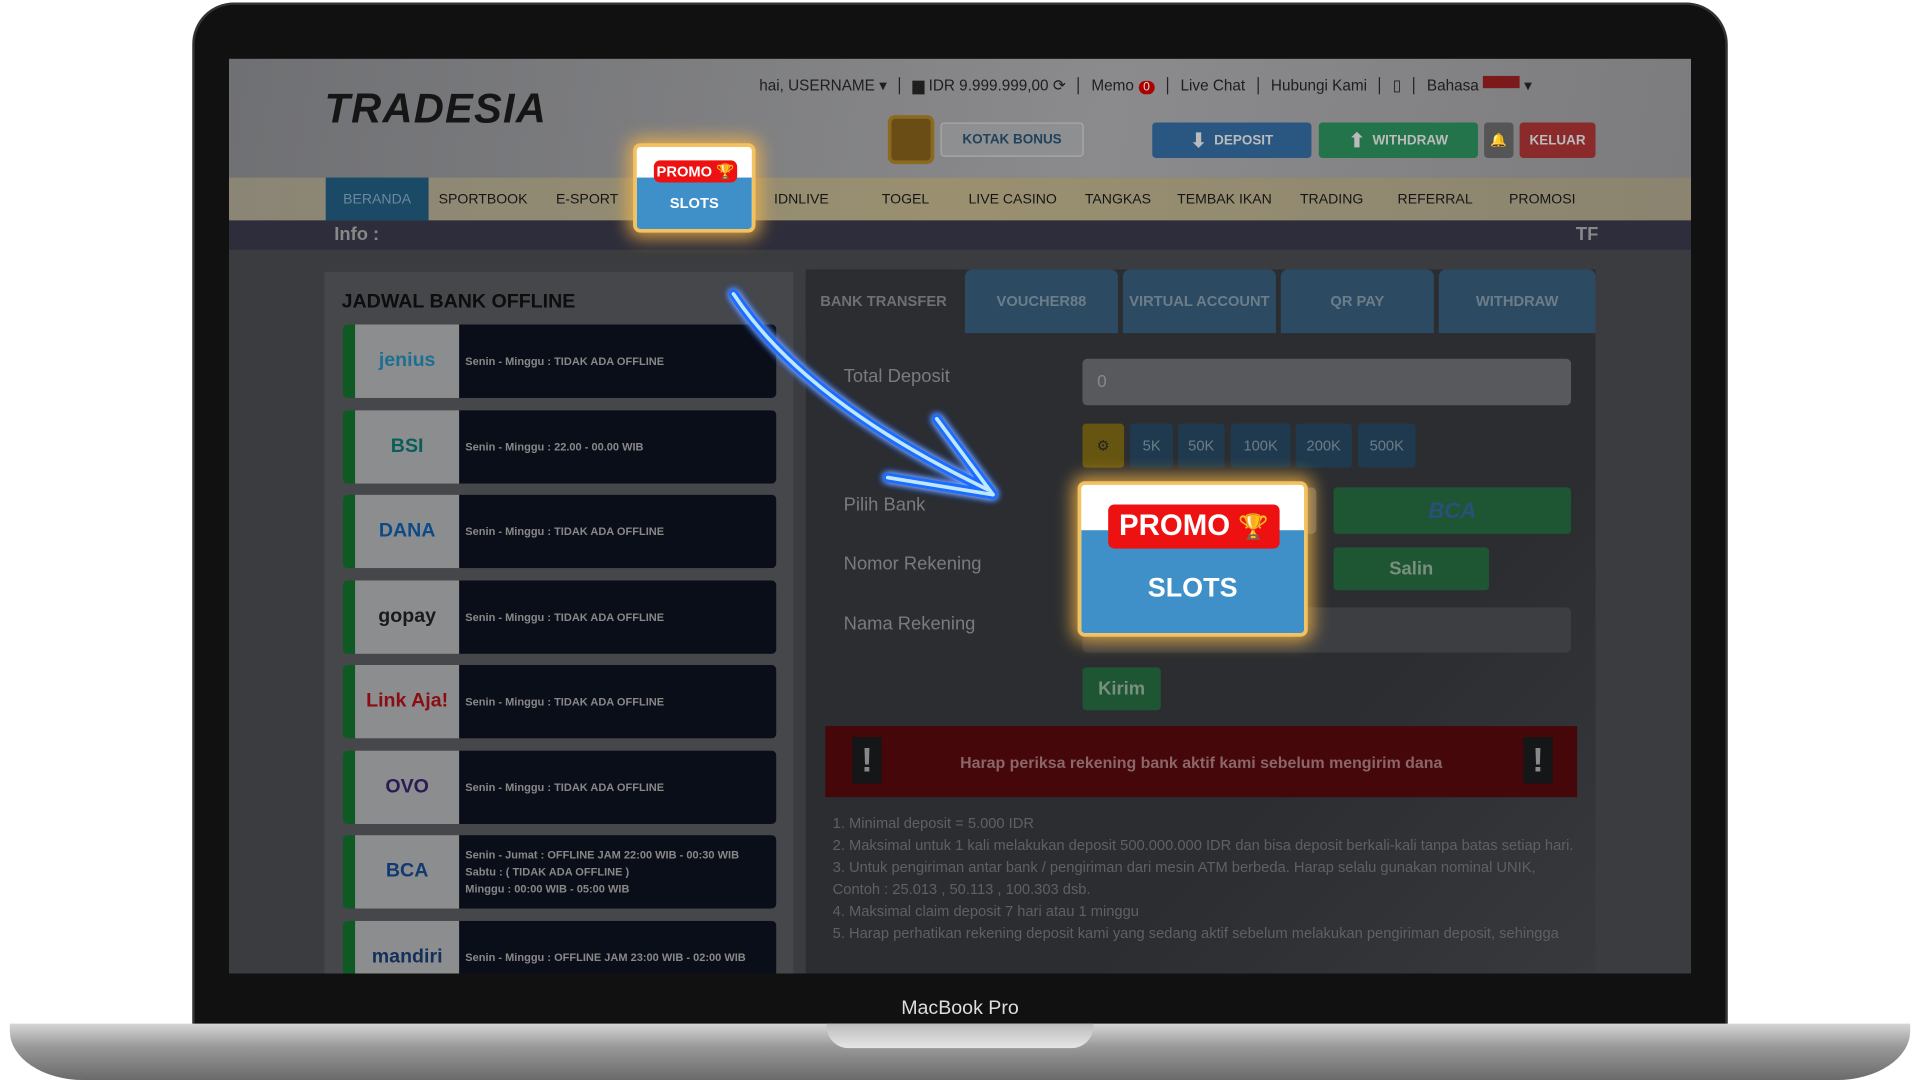 The image size is (1920, 1080). I want to click on bank-schedule-row: gopay Senin - Minggu : TIDAK ADA OFFLINE, so click(559, 616).